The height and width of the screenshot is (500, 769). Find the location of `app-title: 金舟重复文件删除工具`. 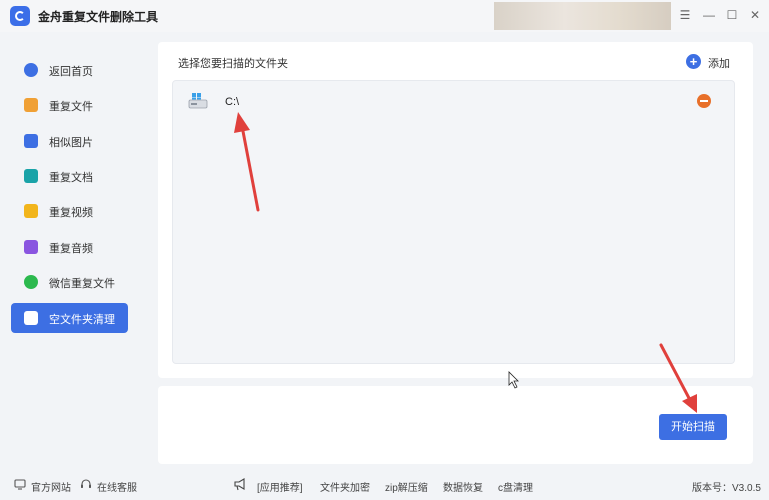

app-title: 金舟重复文件删除工具 is located at coordinates (98, 17).